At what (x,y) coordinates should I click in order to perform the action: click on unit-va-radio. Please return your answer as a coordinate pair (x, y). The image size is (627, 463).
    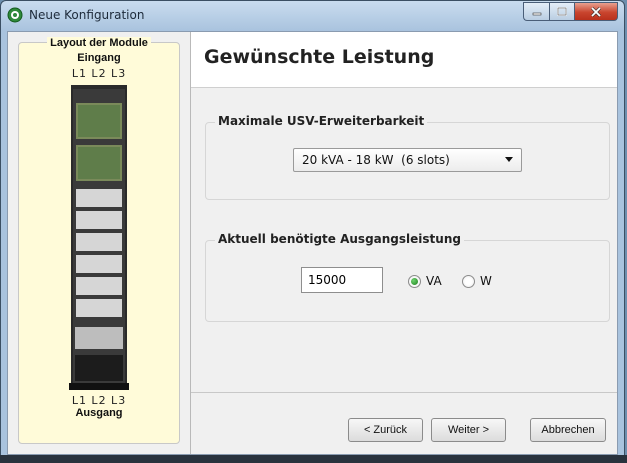
    Looking at the image, I should click on (414, 281).